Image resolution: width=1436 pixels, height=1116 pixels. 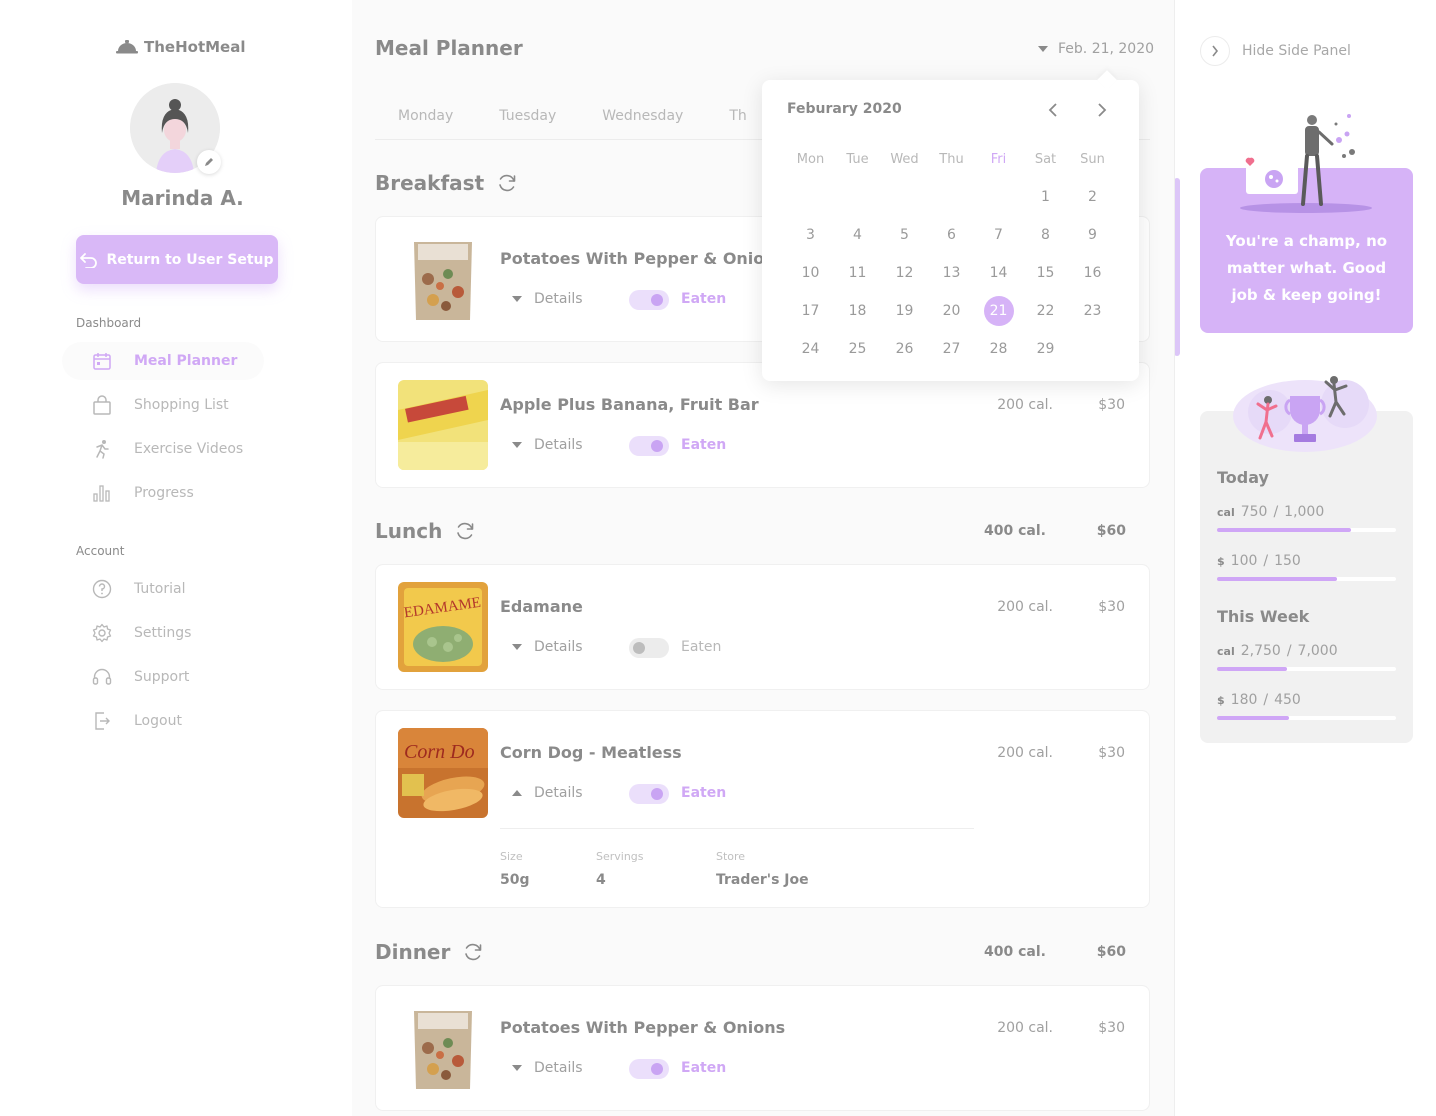 What do you see at coordinates (857, 273) in the screenshot?
I see `calendar-day: 11` at bounding box center [857, 273].